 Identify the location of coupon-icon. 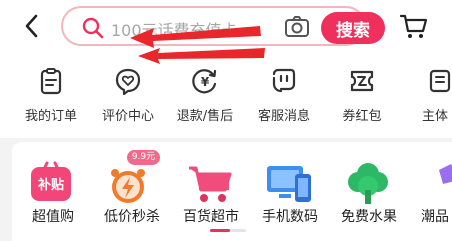
(362, 81).